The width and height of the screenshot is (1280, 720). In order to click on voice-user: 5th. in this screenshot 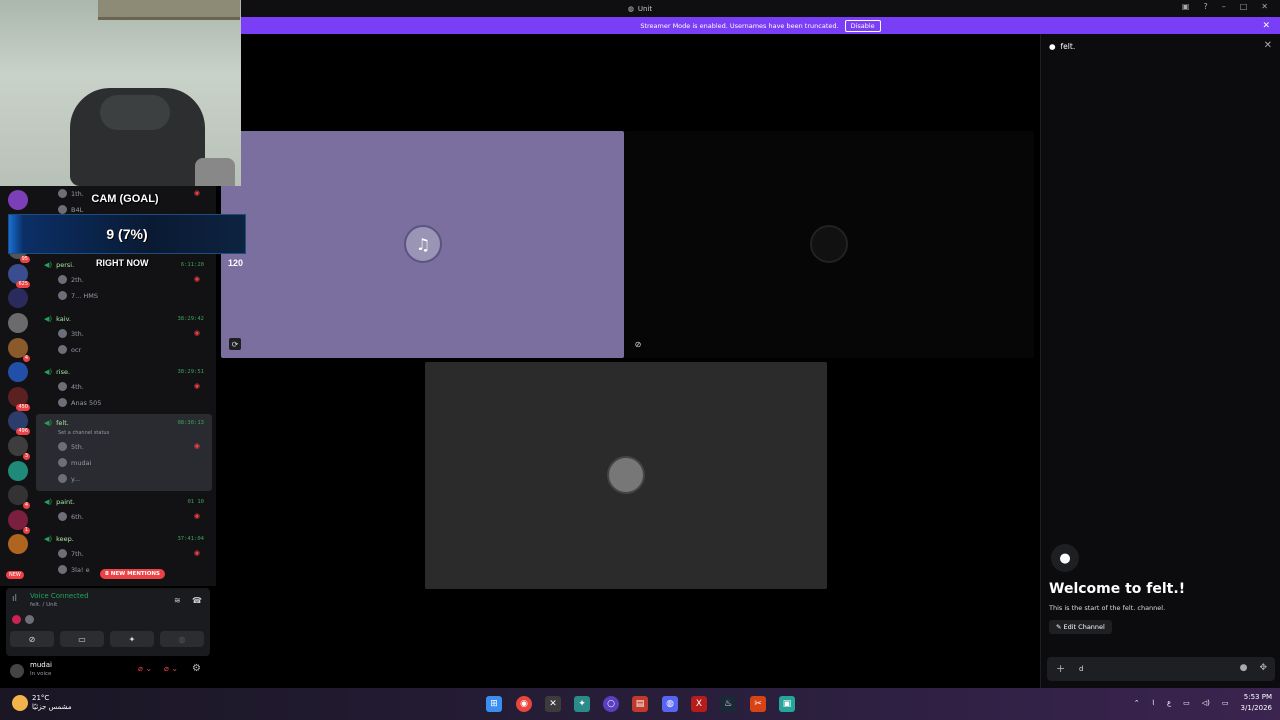, I will do `click(71, 446)`.